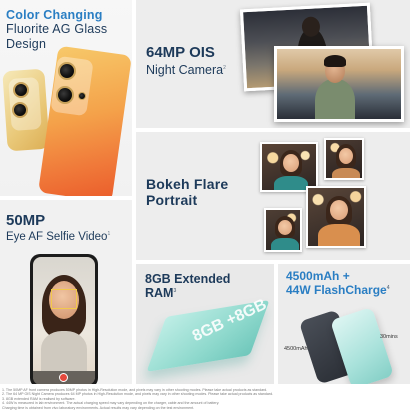 The image size is (410, 416). I want to click on selfie-subtitle-text: Eye AF Selfie Video, so click(57, 237).